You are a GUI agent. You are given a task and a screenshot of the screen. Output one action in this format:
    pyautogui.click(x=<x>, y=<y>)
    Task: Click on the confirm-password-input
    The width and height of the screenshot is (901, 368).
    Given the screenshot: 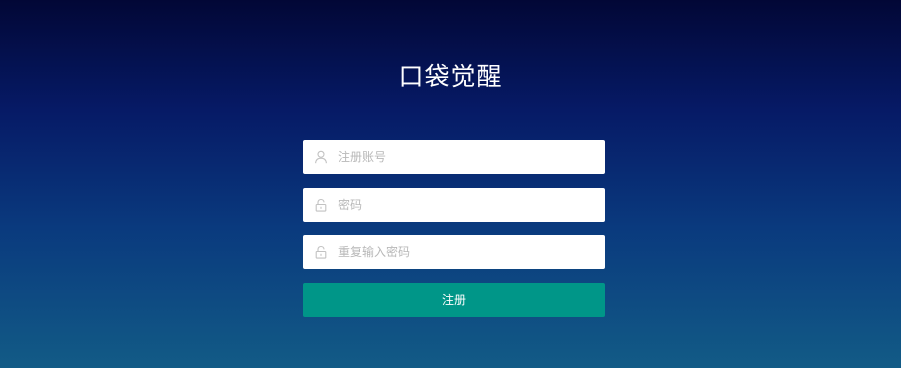 What is the action you would take?
    pyautogui.click(x=468, y=252)
    